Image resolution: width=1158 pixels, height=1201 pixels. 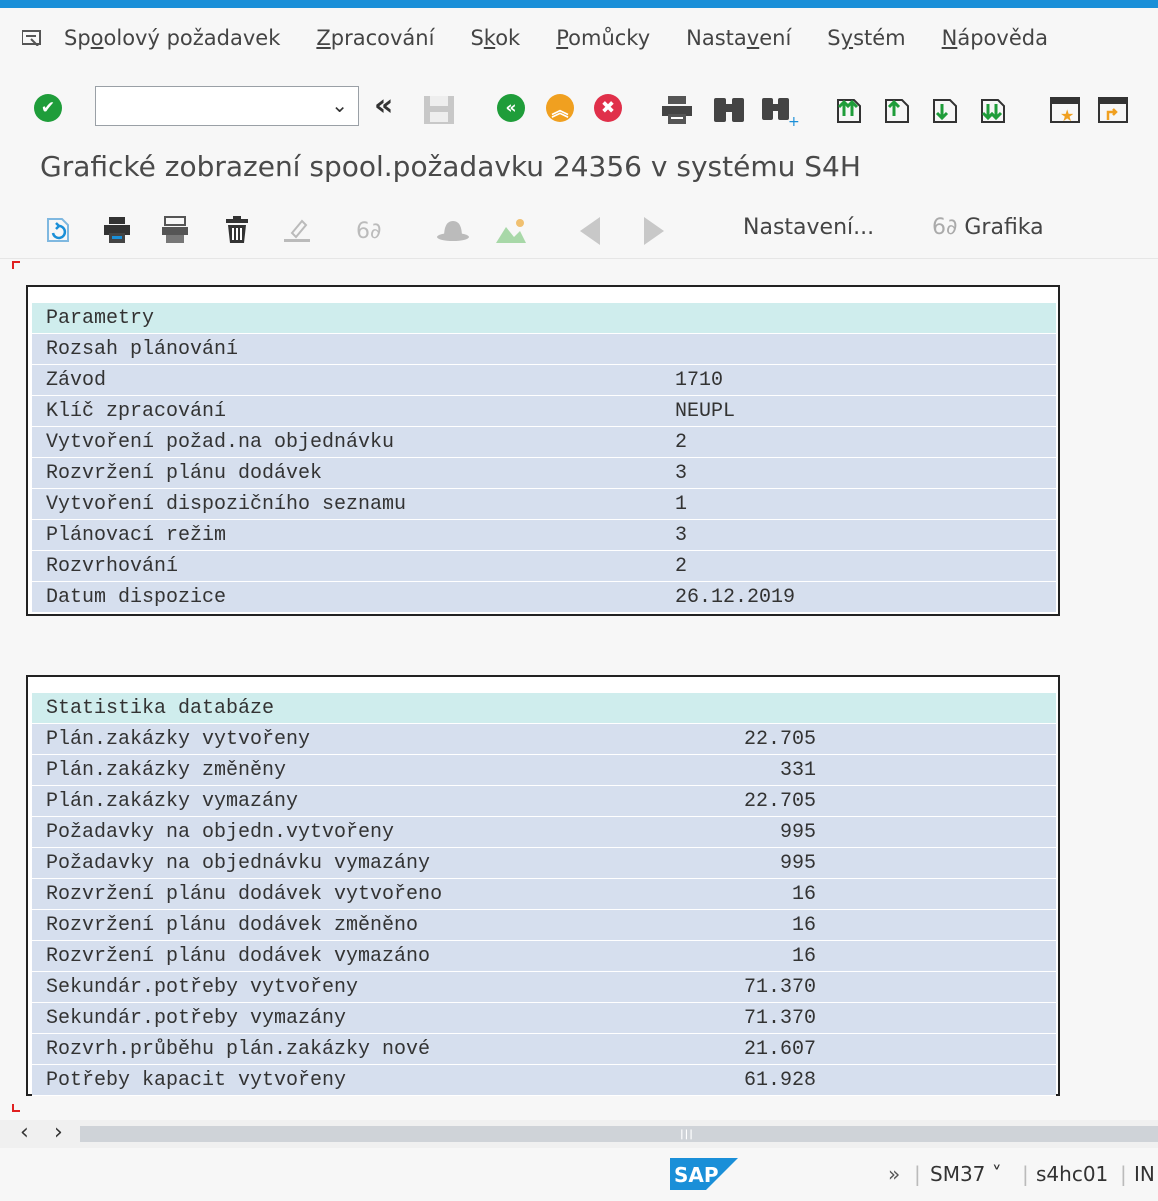 I want to click on row-label: Klíč zpracování, so click(x=353, y=411).